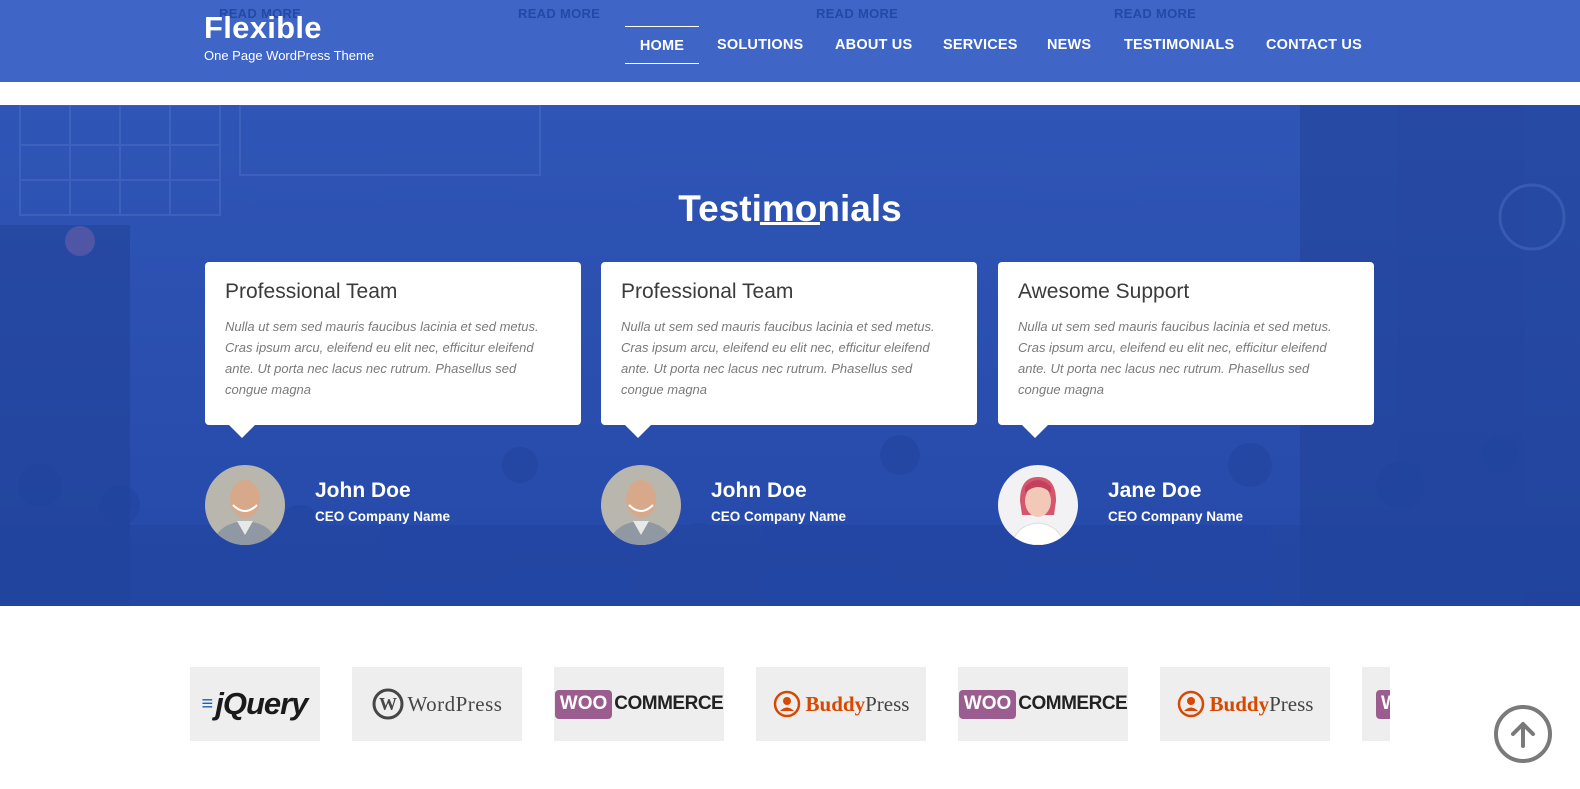 The height and width of the screenshot is (789, 1580). What do you see at coordinates (1179, 45) in the screenshot?
I see `nav-testimonials: TESTIMONIALS` at bounding box center [1179, 45].